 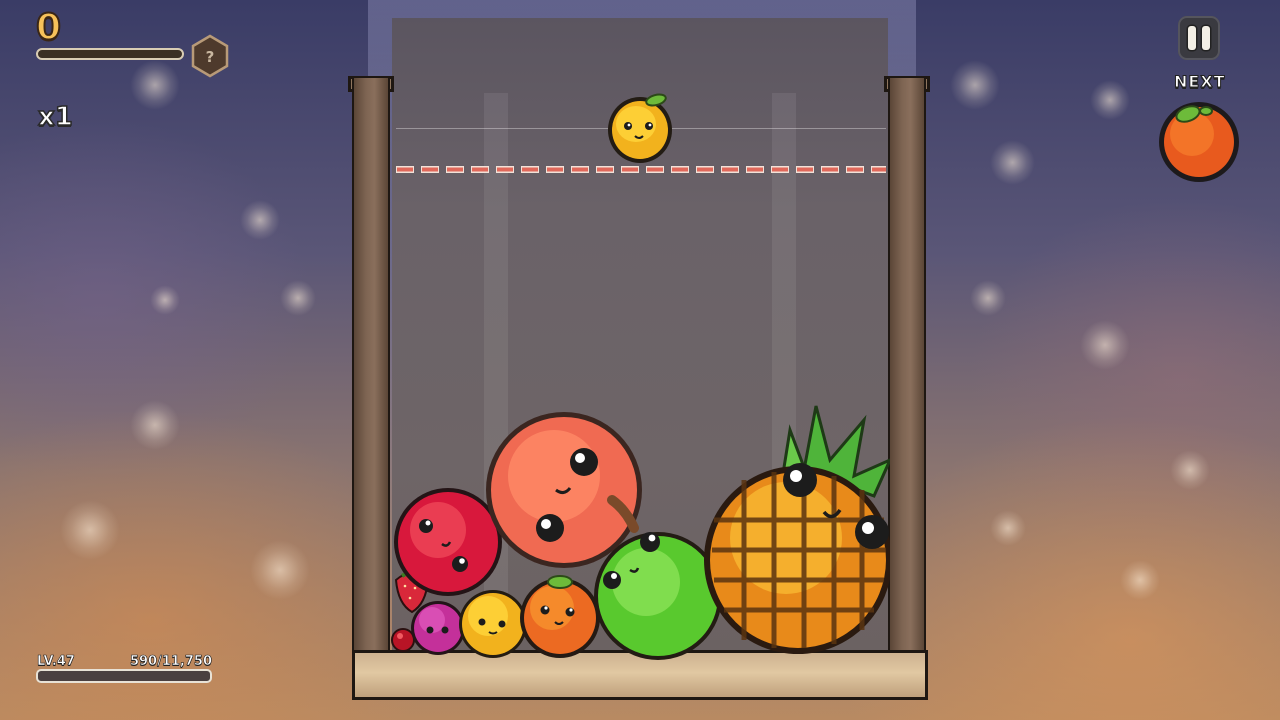 I want to click on fruit-peach, so click(x=564, y=490).